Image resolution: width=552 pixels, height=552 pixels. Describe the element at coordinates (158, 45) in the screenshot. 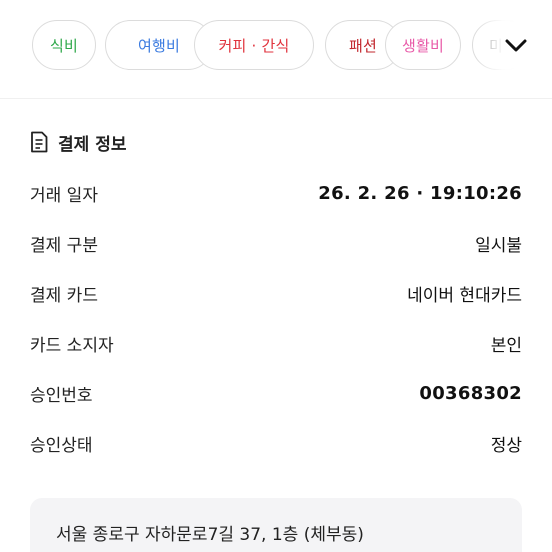

I see `category-chip-label: 여행비` at that location.